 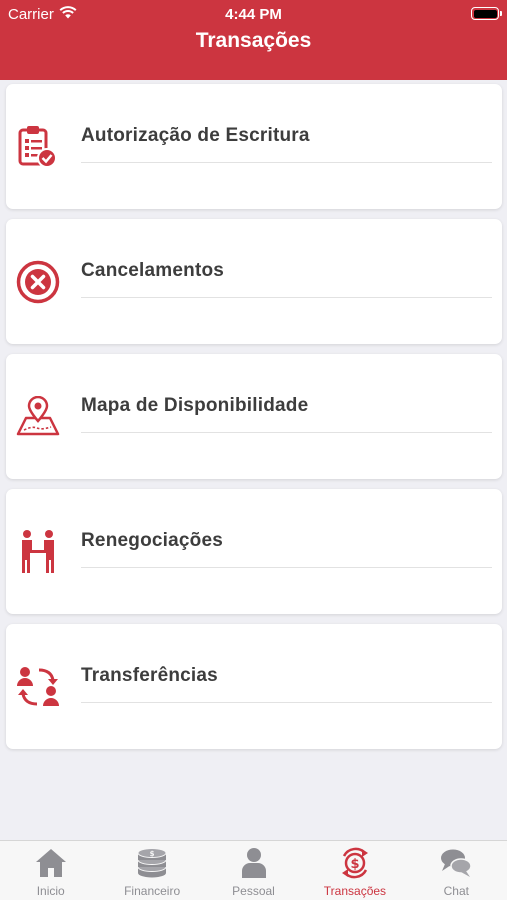 I want to click on transaction-item-transferencias: Transferências, so click(x=254, y=686).